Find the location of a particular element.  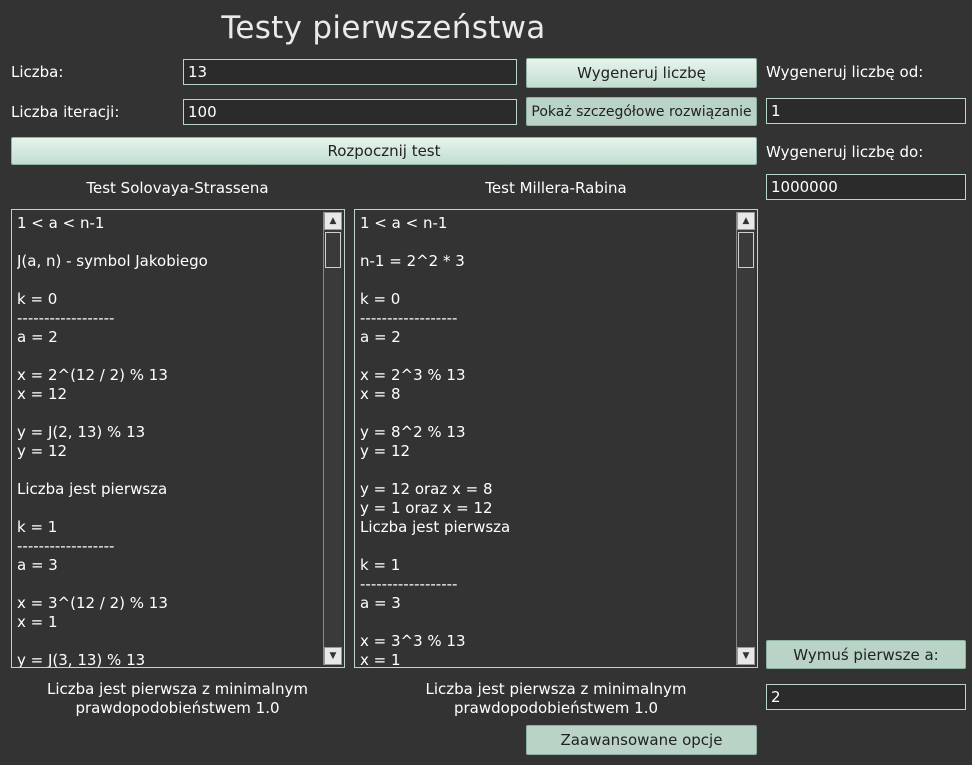

iterations-label: Liczba iteracji: is located at coordinates (65, 112).